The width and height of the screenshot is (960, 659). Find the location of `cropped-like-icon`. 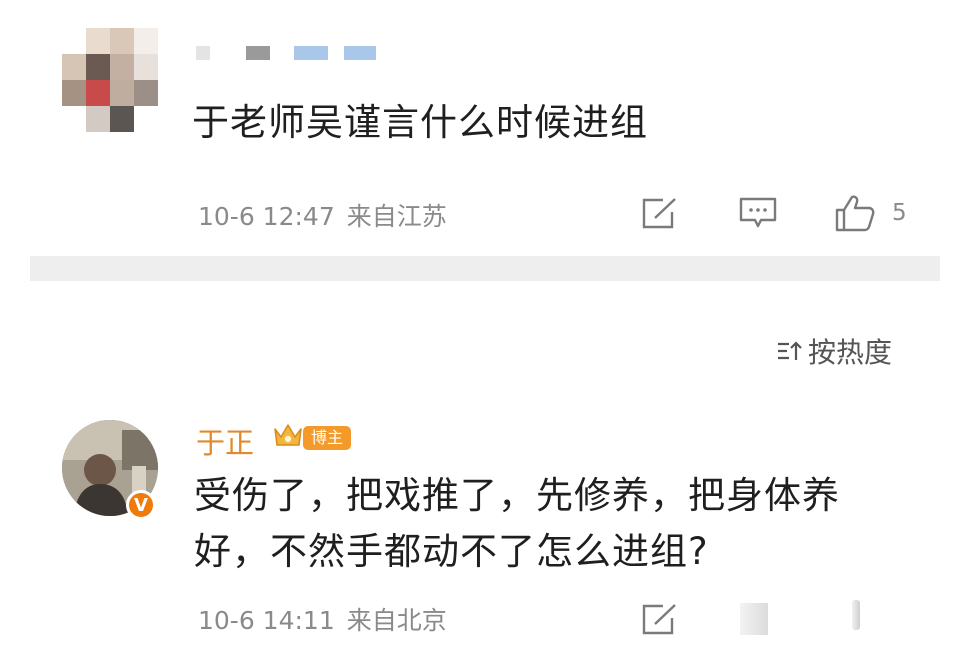

cropped-like-icon is located at coordinates (856, 615).